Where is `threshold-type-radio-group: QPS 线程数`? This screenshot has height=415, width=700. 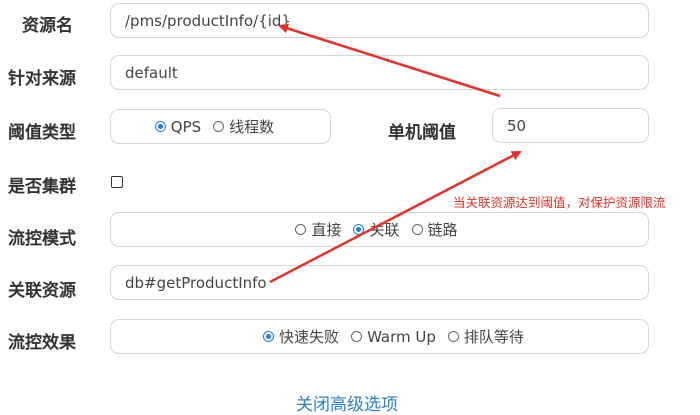 threshold-type-radio-group: QPS 线程数 is located at coordinates (220, 126).